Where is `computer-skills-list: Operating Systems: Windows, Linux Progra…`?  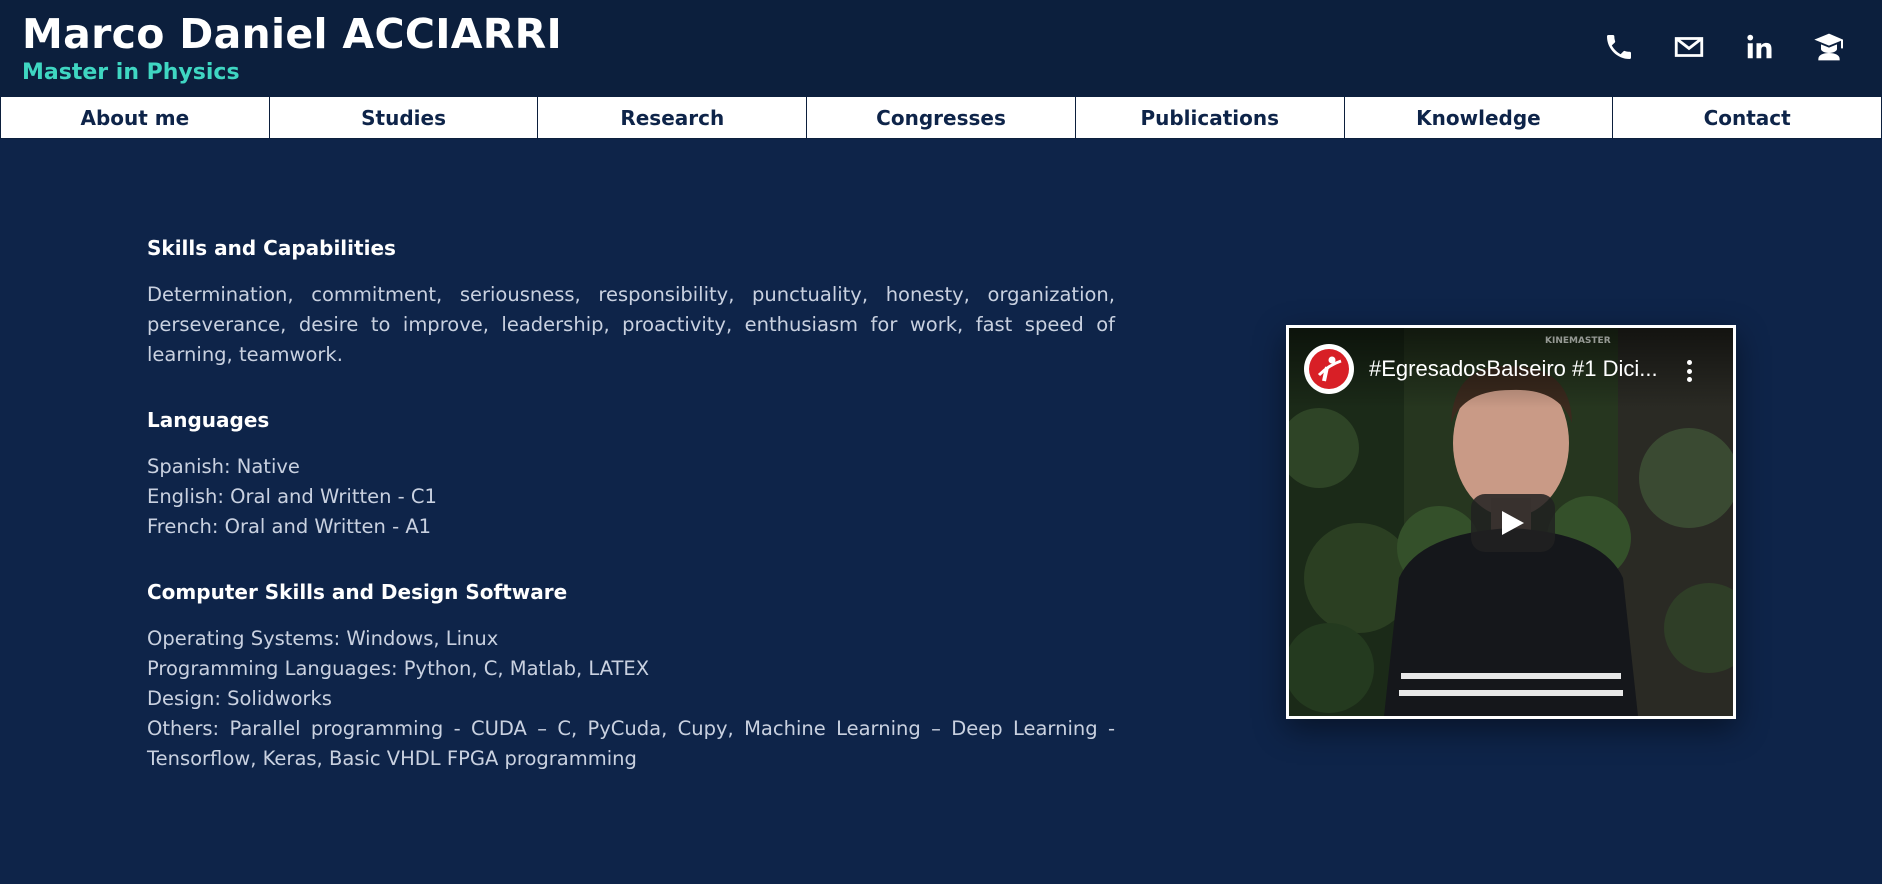
computer-skills-list: Operating Systems: Windows, Linux Progra… is located at coordinates (631, 699).